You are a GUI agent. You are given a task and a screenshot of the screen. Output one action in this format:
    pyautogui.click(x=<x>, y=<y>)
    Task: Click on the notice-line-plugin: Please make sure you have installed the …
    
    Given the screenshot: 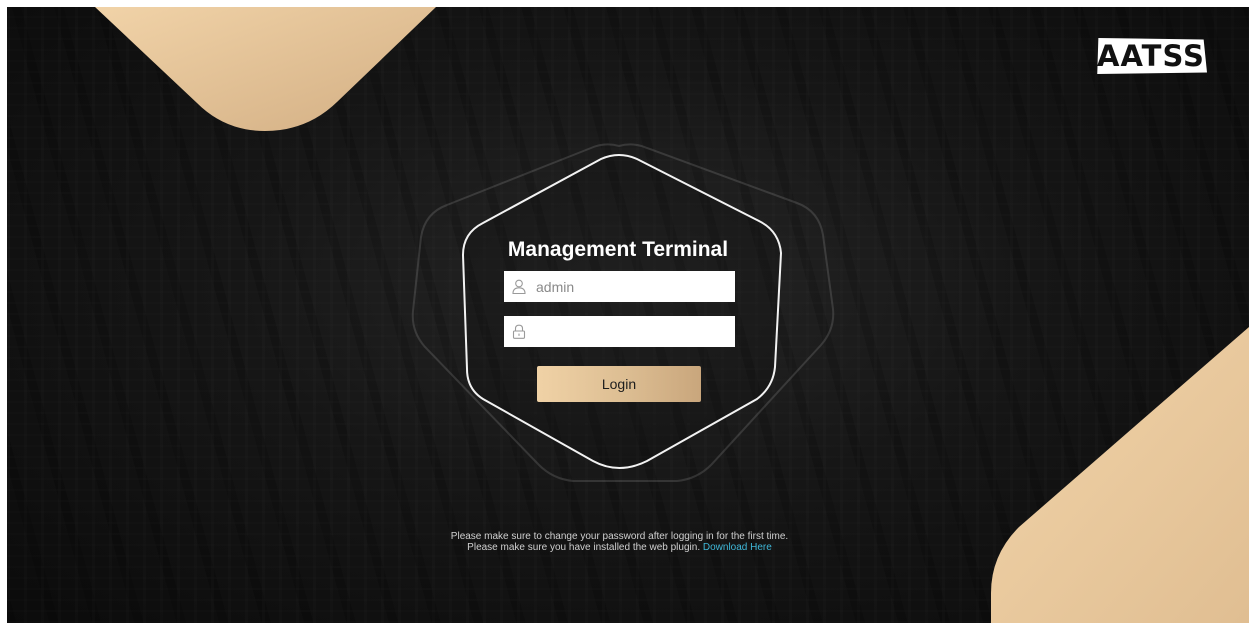 What is the action you would take?
    pyautogui.click(x=619, y=547)
    